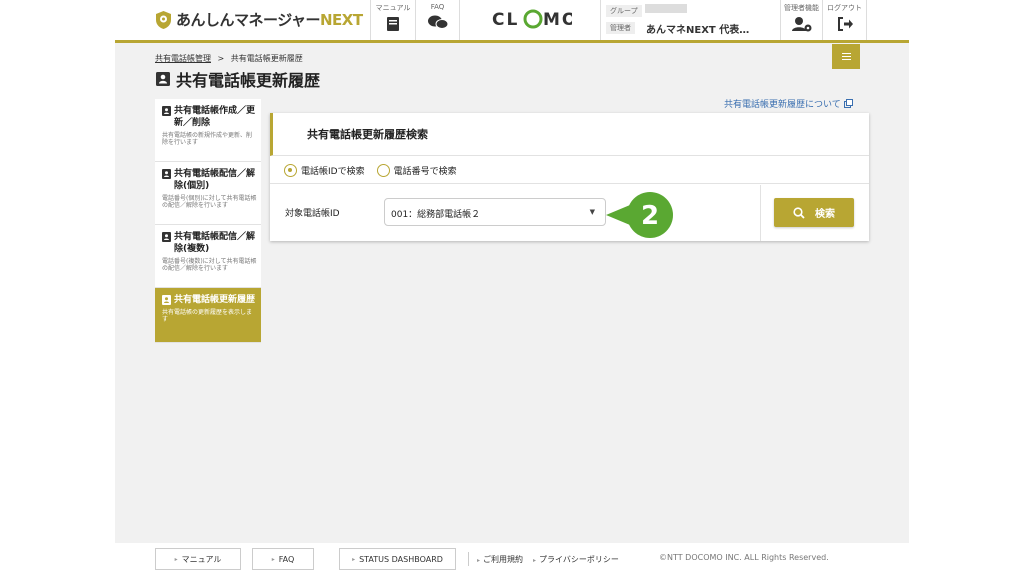  I want to click on group-value-redacted, so click(666, 8).